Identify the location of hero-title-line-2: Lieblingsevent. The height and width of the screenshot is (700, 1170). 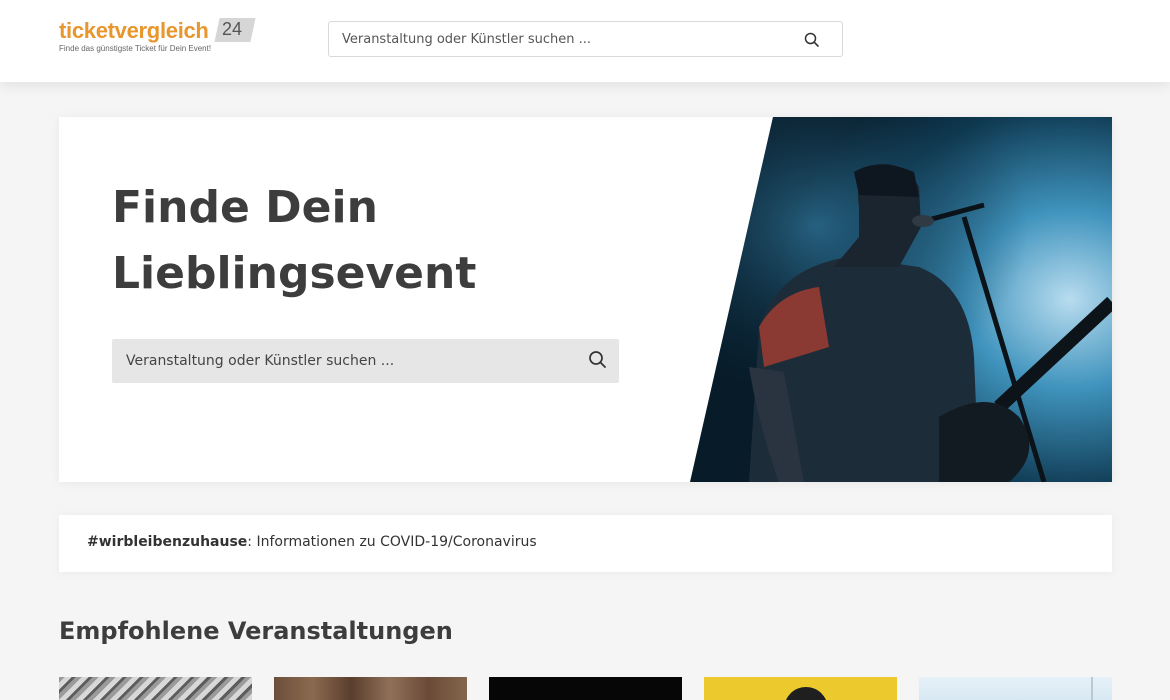
(294, 273).